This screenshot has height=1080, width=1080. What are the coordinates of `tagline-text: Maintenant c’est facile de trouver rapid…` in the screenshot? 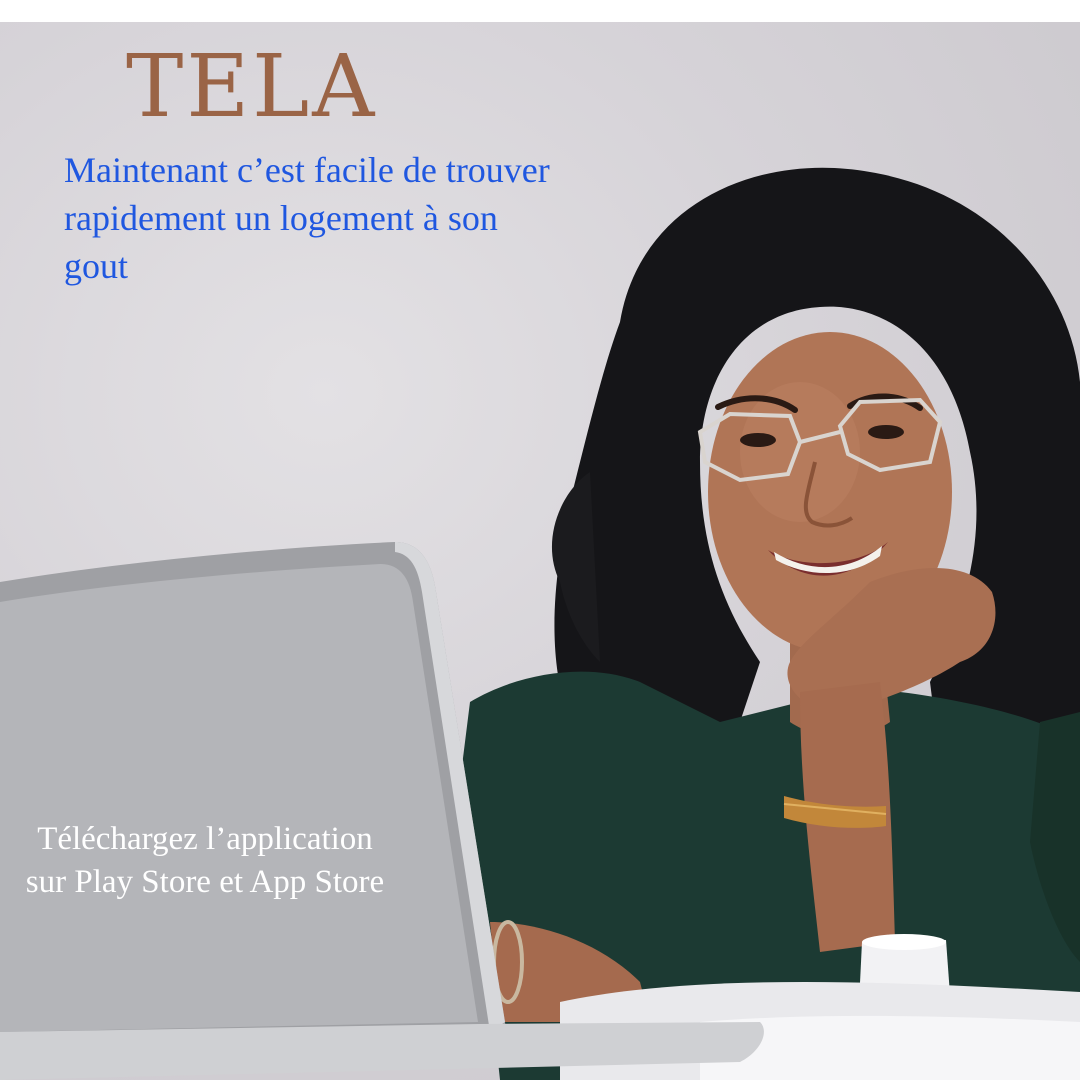 It's located at (307, 218).